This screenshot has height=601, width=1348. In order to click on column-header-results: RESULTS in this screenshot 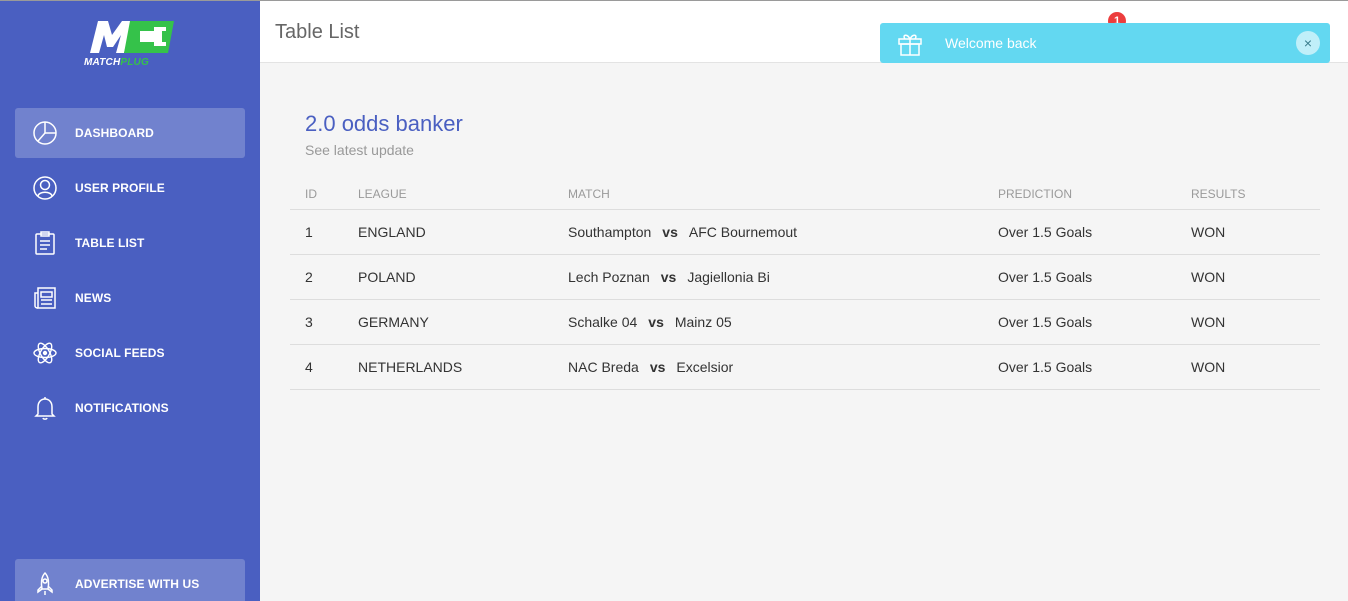, I will do `click(1248, 194)`.